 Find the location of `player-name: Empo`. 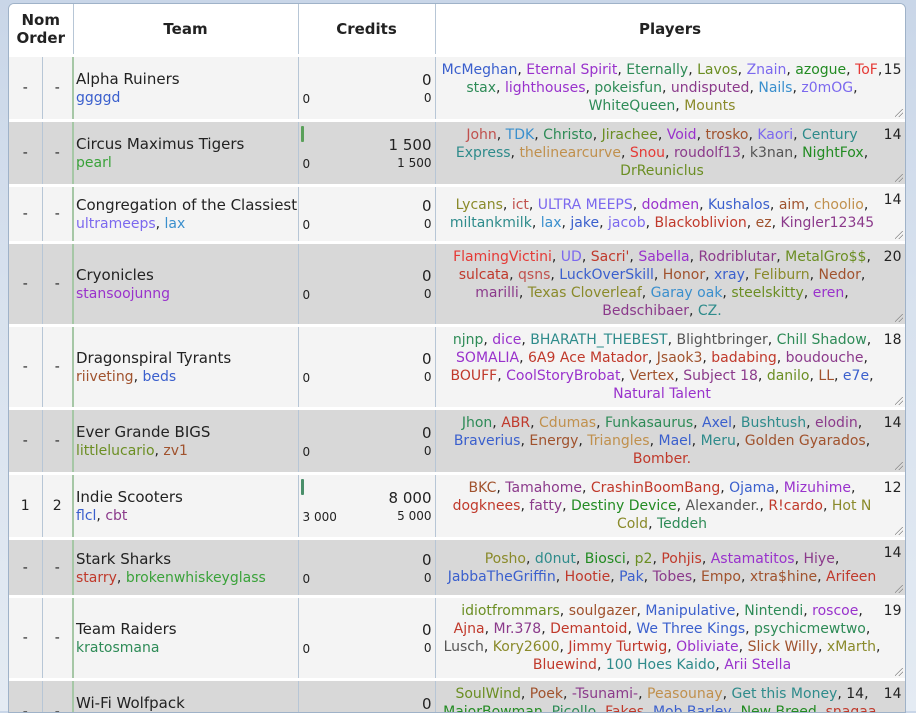

player-name: Empo is located at coordinates (721, 577).